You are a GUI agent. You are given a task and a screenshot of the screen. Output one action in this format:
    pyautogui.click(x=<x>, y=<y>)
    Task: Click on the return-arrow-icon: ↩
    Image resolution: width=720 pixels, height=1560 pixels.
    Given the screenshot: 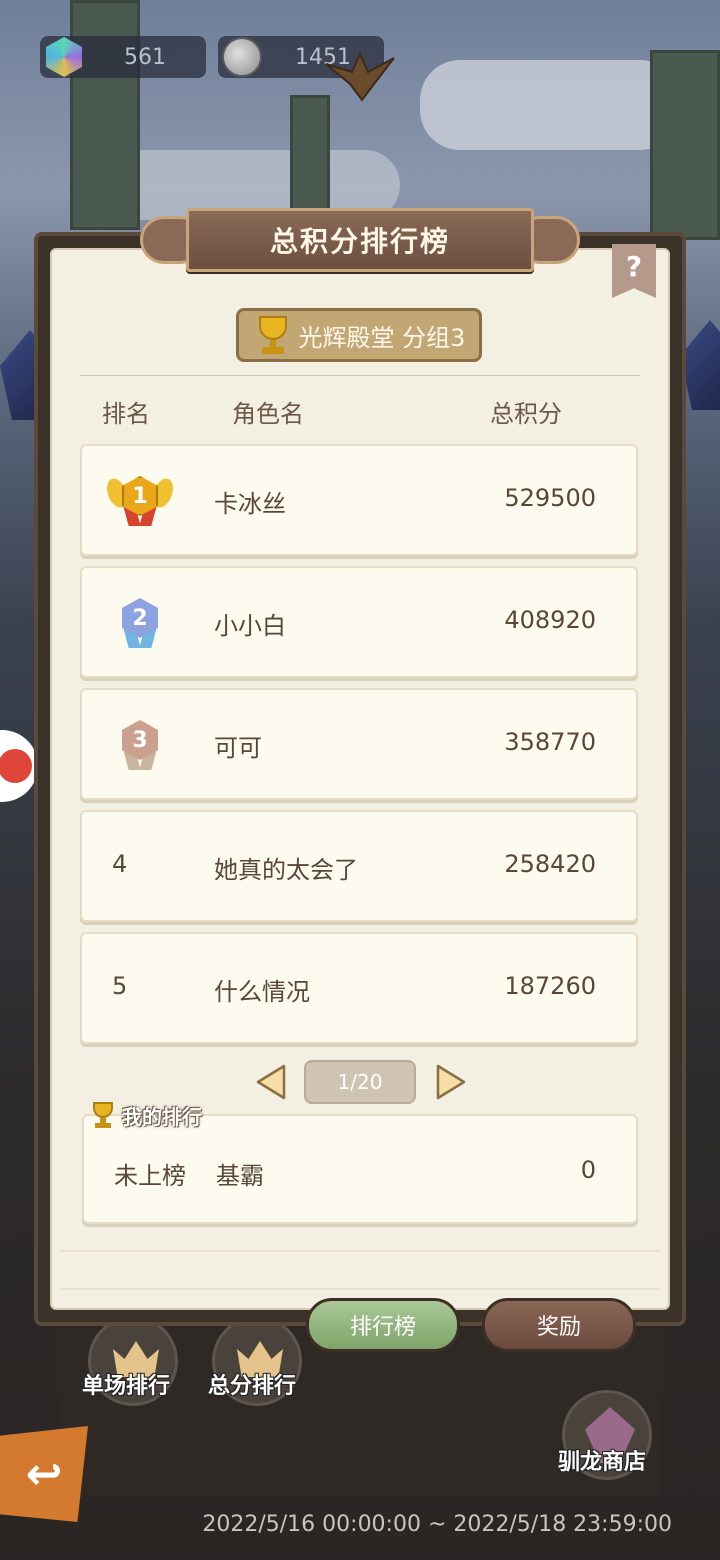 What is the action you would take?
    pyautogui.click(x=44, y=1474)
    